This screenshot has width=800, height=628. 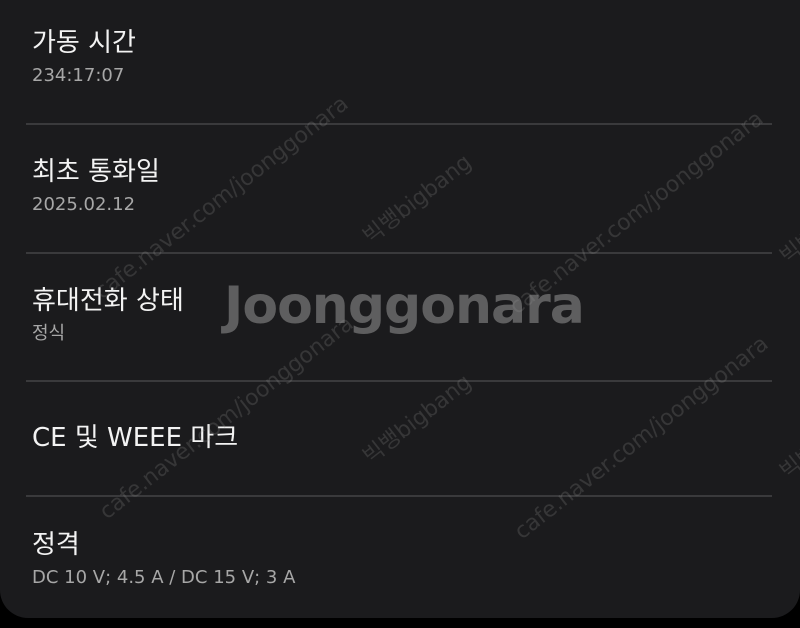 I want to click on ce-weee-mark-title: CE 및 WEEE 마크, so click(x=135, y=438).